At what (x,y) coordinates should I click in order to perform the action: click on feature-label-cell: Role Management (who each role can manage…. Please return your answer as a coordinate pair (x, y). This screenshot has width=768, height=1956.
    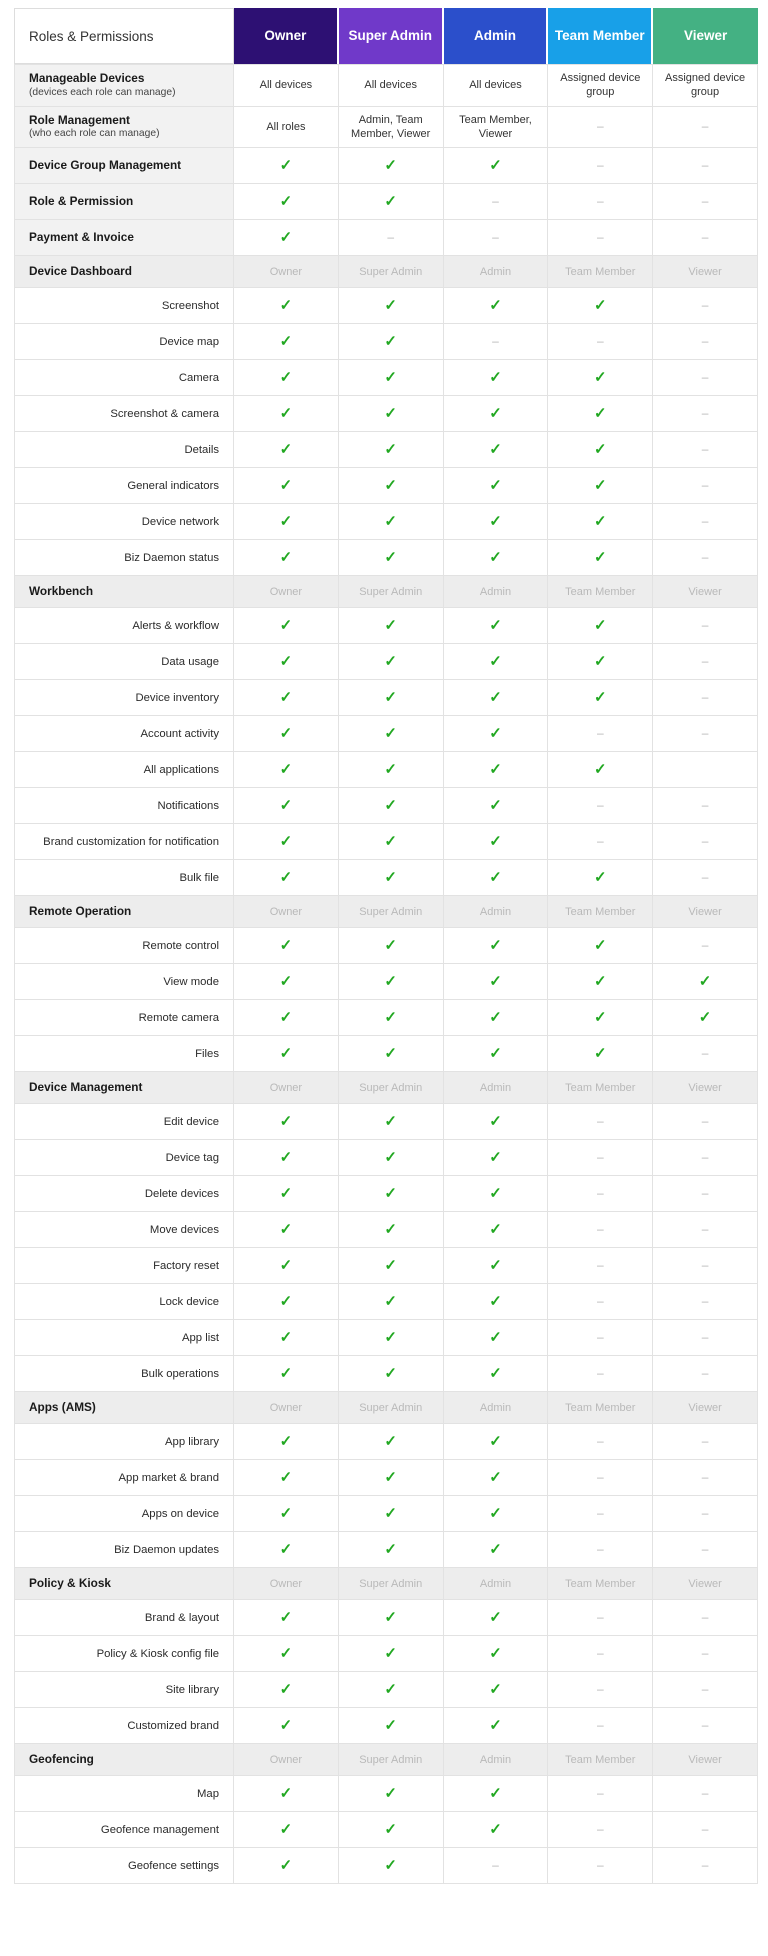
    Looking at the image, I should click on (124, 127).